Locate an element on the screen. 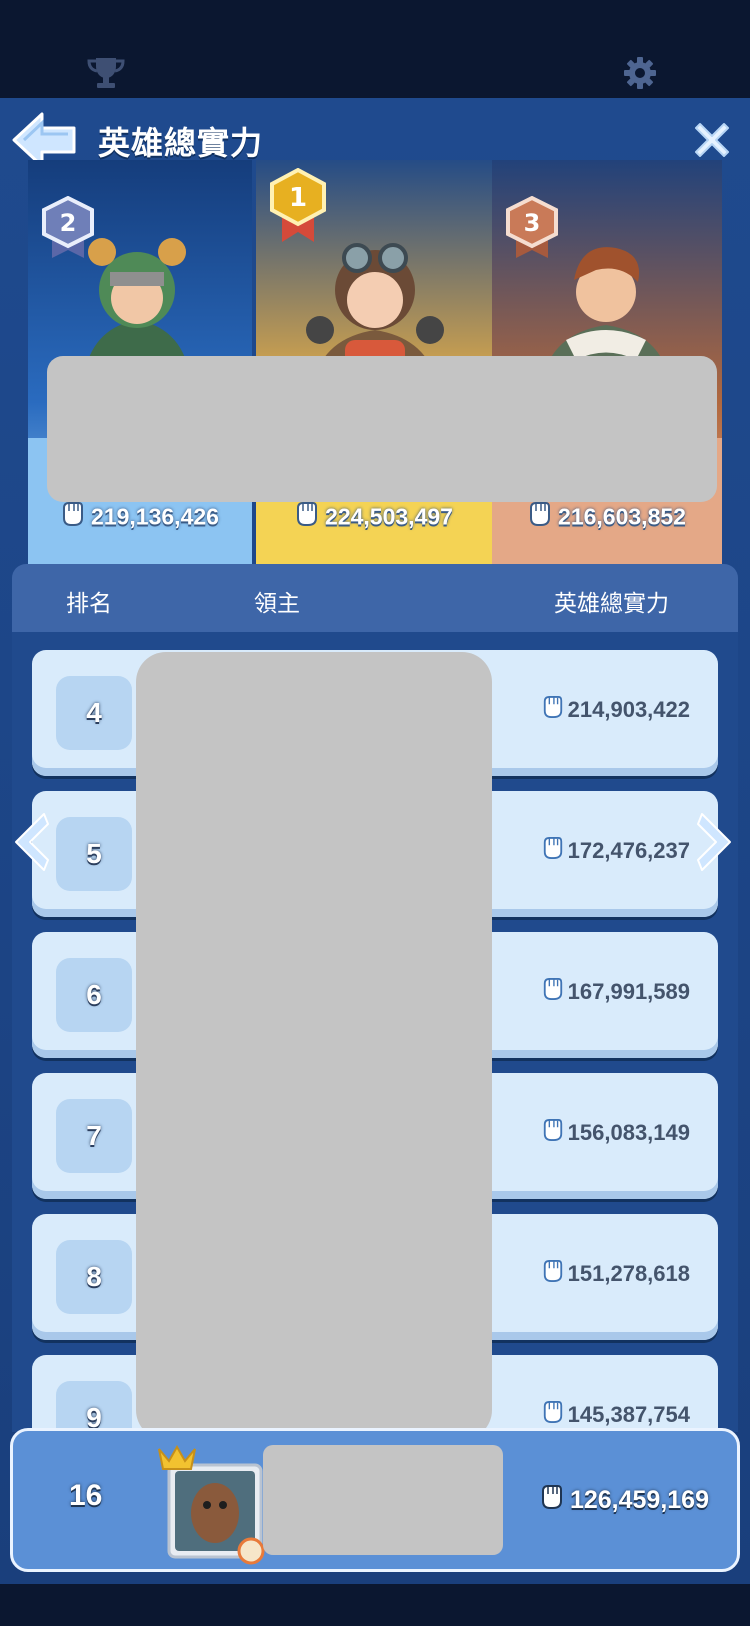 Image resolution: width=750 pixels, height=1626 pixels. podium-score-value: 224,503,497 is located at coordinates (389, 516).